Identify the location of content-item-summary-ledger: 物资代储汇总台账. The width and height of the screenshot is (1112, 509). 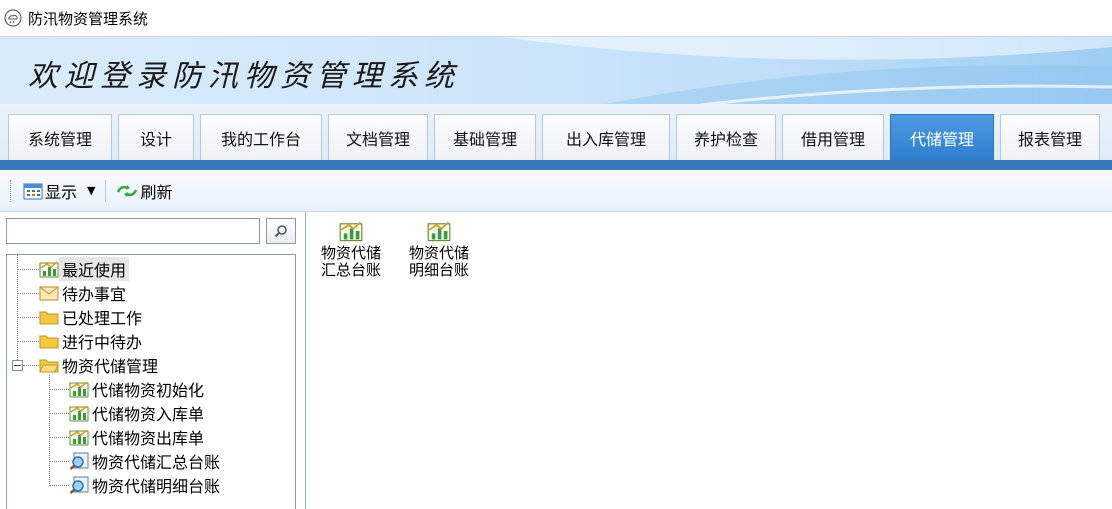
(351, 249).